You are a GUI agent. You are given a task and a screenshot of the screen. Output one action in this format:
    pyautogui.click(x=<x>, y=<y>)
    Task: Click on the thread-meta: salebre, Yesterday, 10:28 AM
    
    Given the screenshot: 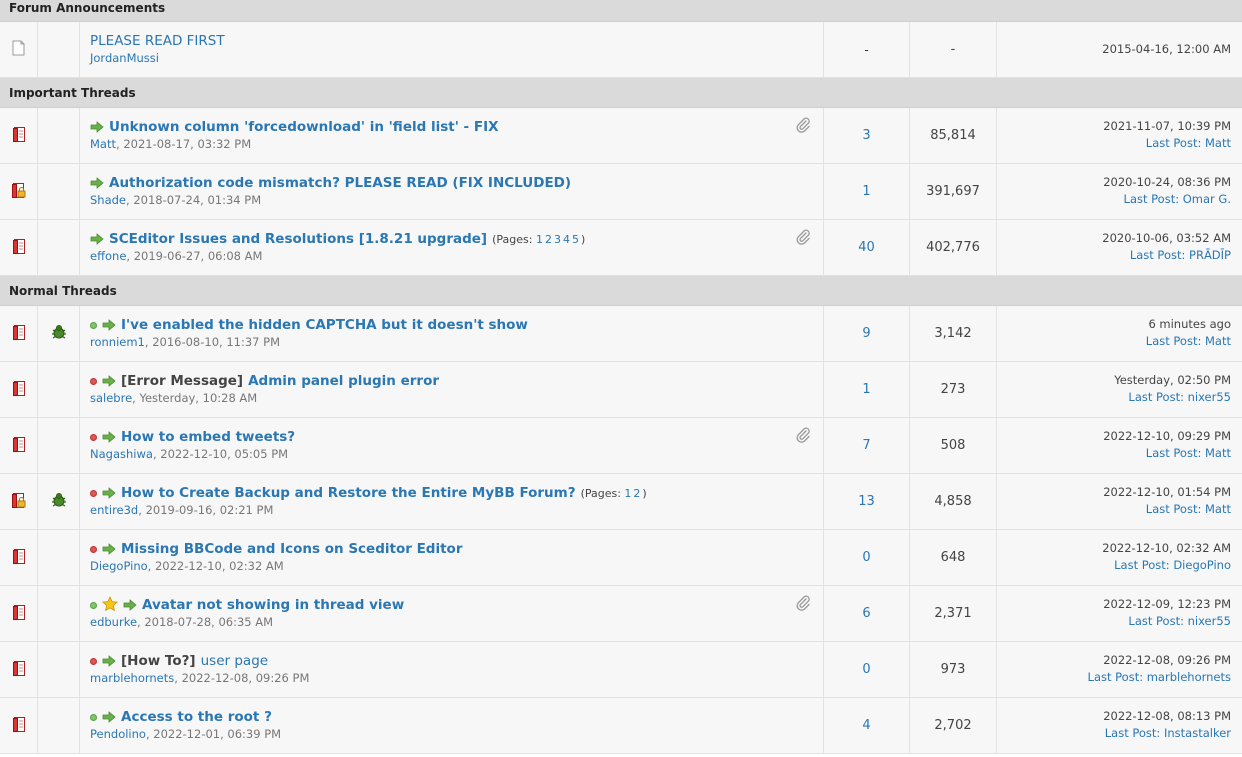 What is the action you would take?
    pyautogui.click(x=174, y=398)
    